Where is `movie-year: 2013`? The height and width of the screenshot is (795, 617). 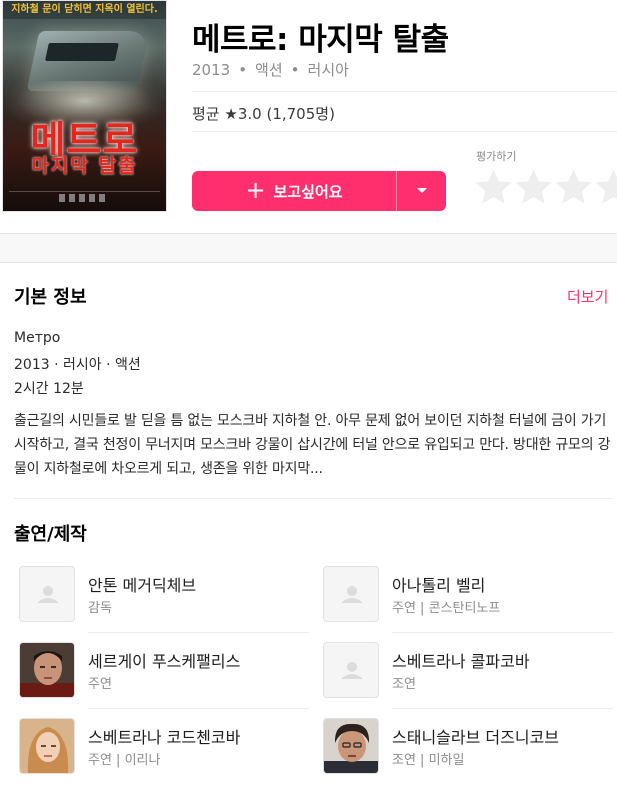
movie-year: 2013 is located at coordinates (211, 70).